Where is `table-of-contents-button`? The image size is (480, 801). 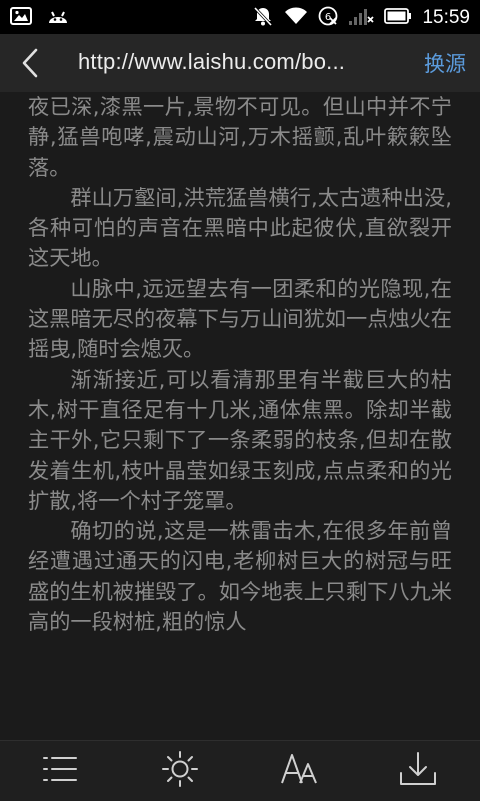 table-of-contents-button is located at coordinates (60, 771).